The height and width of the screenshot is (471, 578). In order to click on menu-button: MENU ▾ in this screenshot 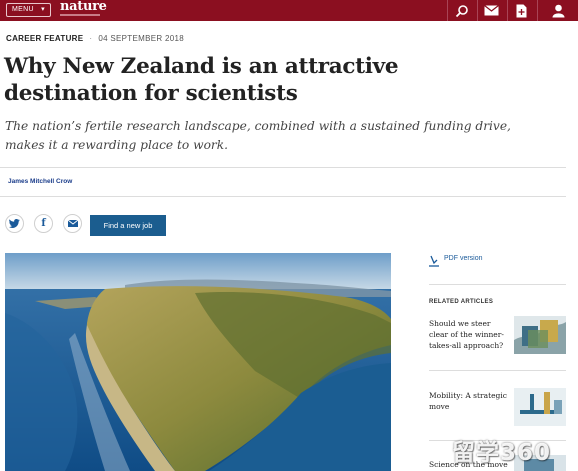, I will do `click(28, 10)`.